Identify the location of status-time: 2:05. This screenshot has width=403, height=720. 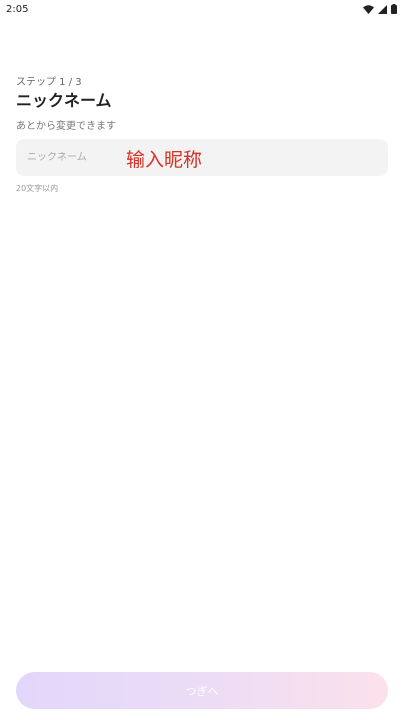
(17, 9).